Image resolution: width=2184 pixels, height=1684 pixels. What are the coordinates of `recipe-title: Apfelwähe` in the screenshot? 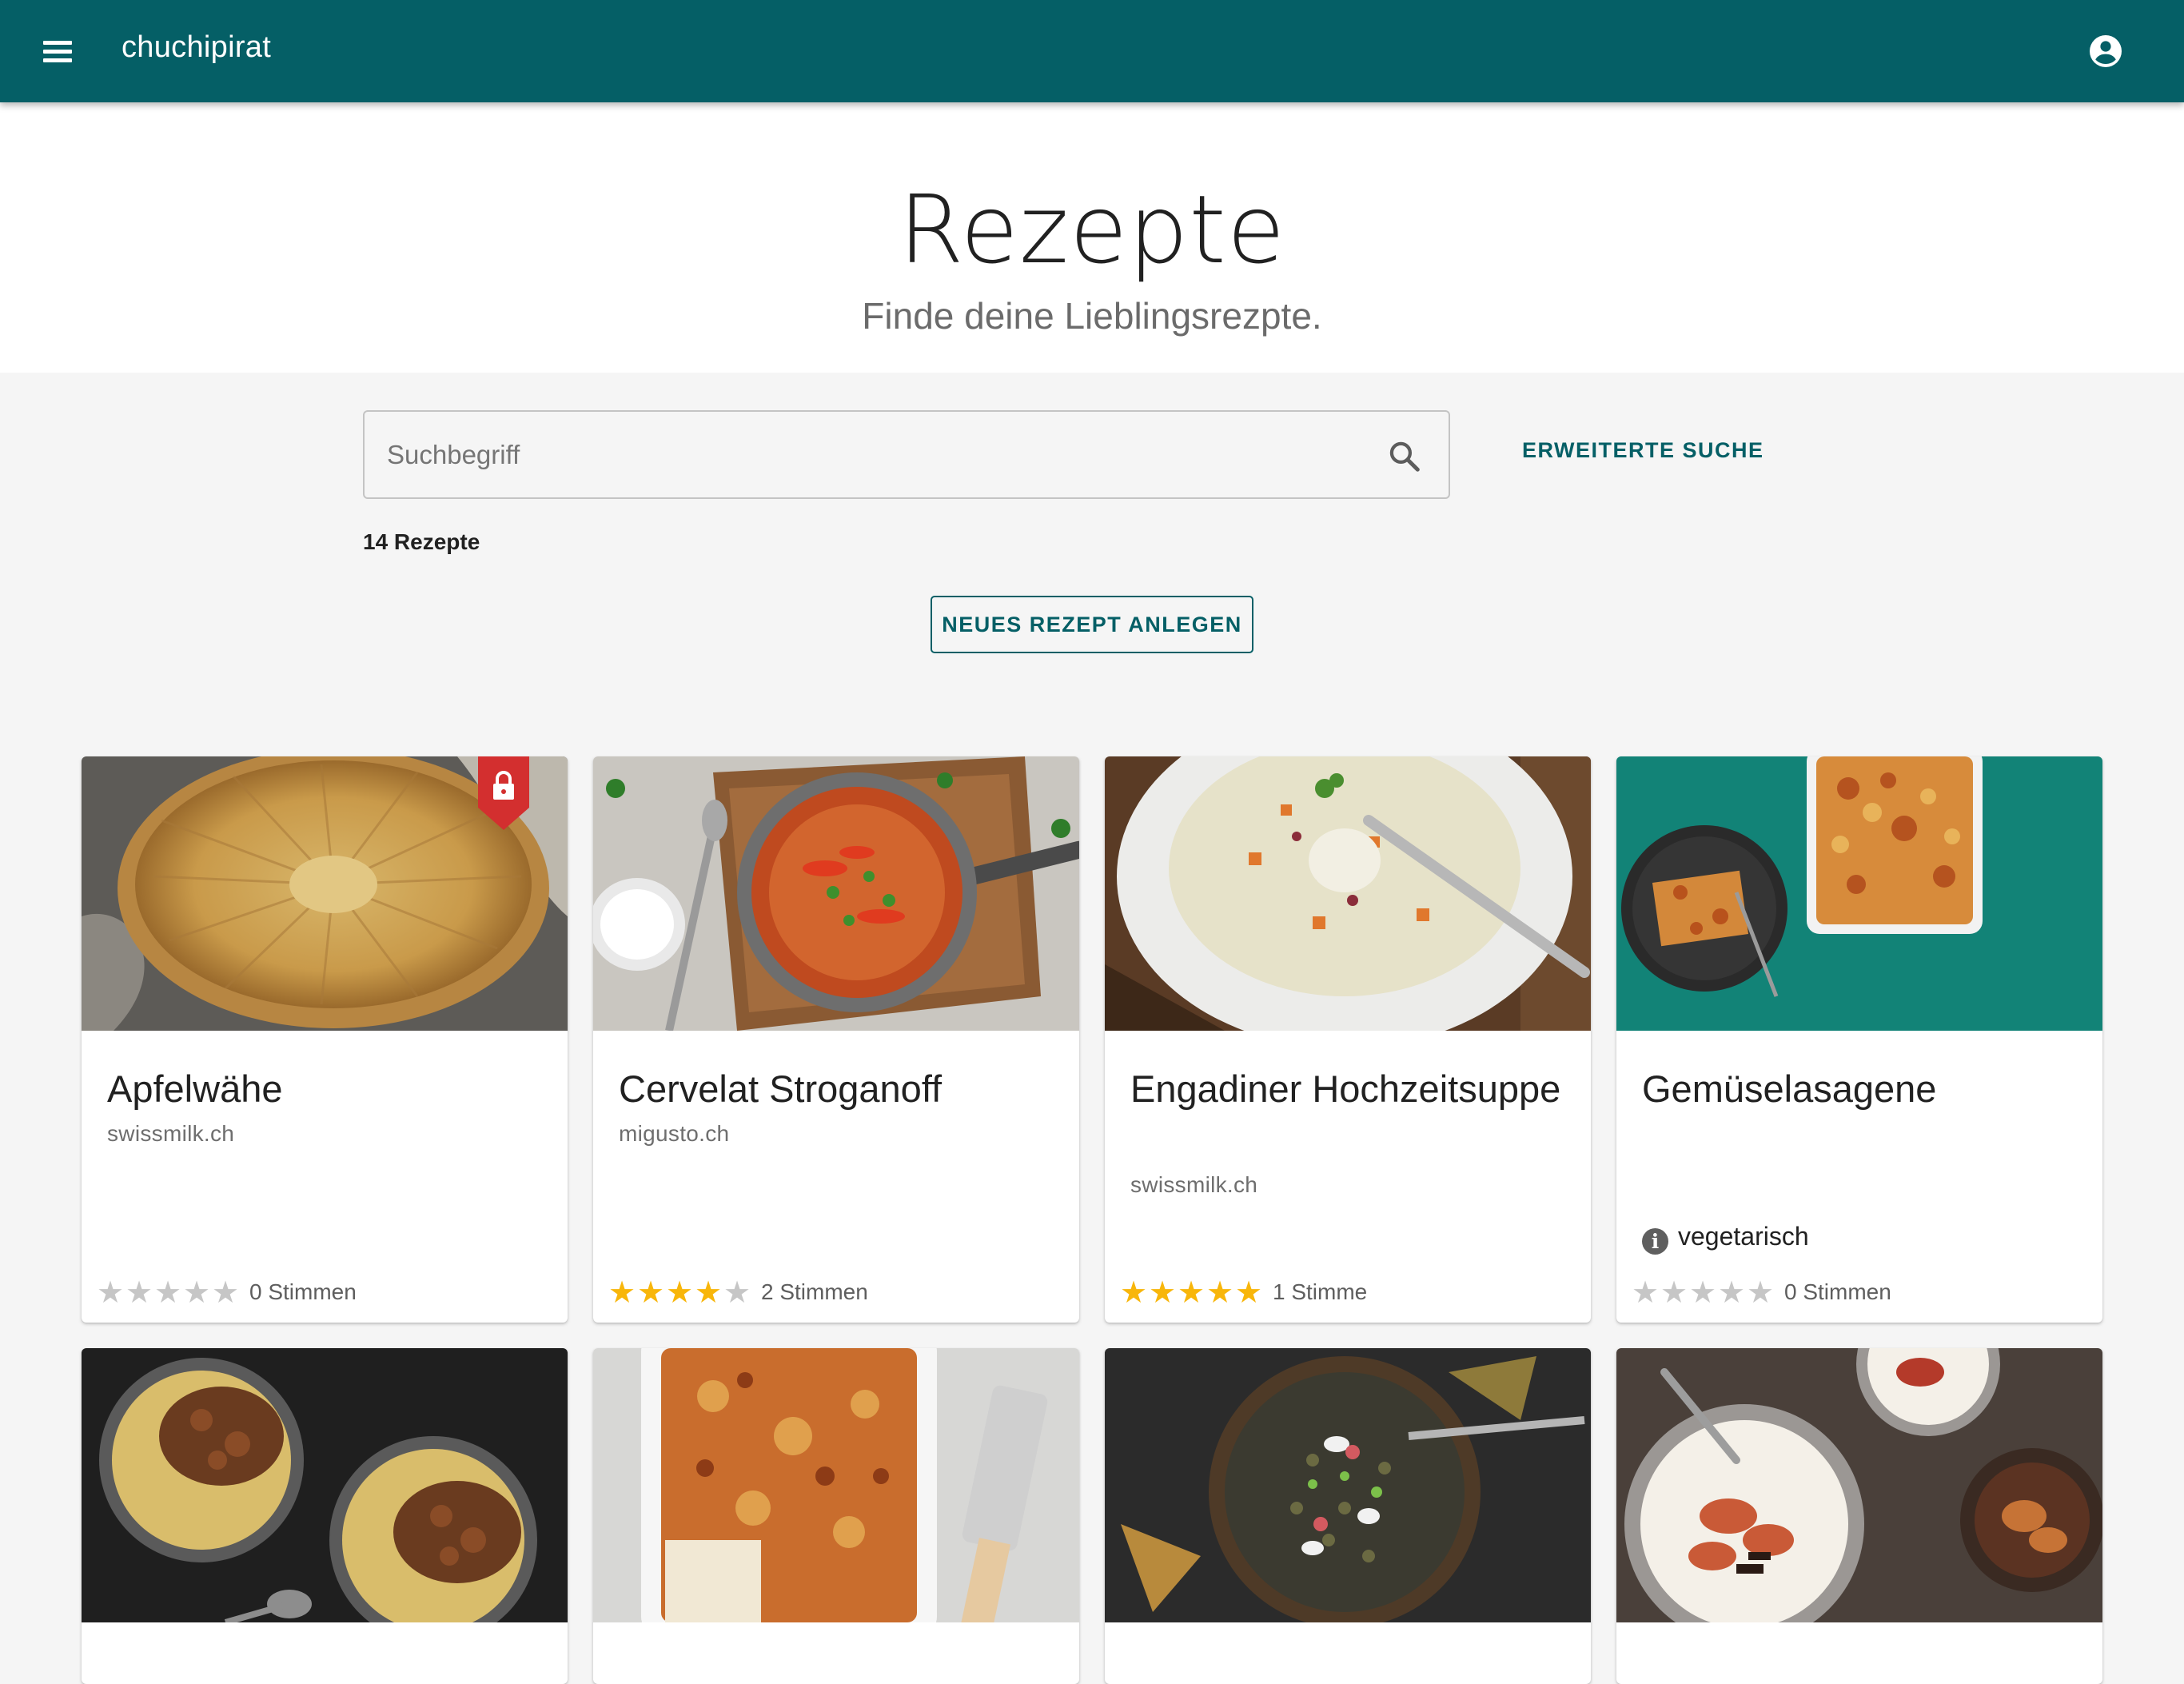 It's located at (195, 1088).